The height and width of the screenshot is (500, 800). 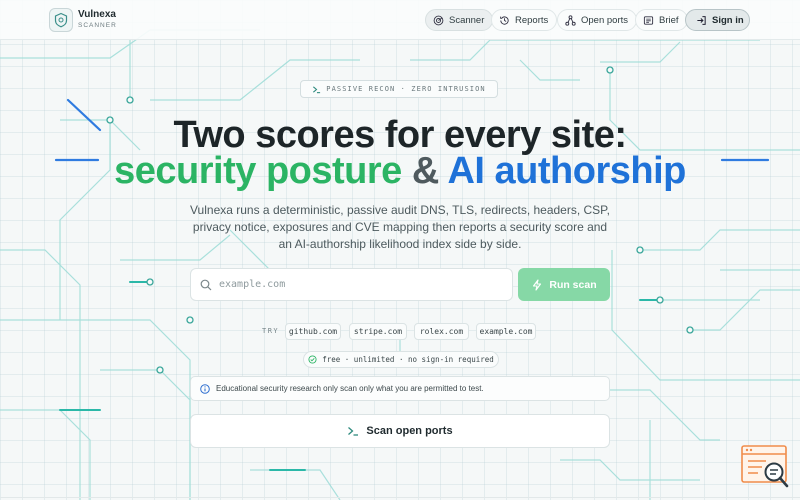 I want to click on logo-icon, so click(x=61, y=20).